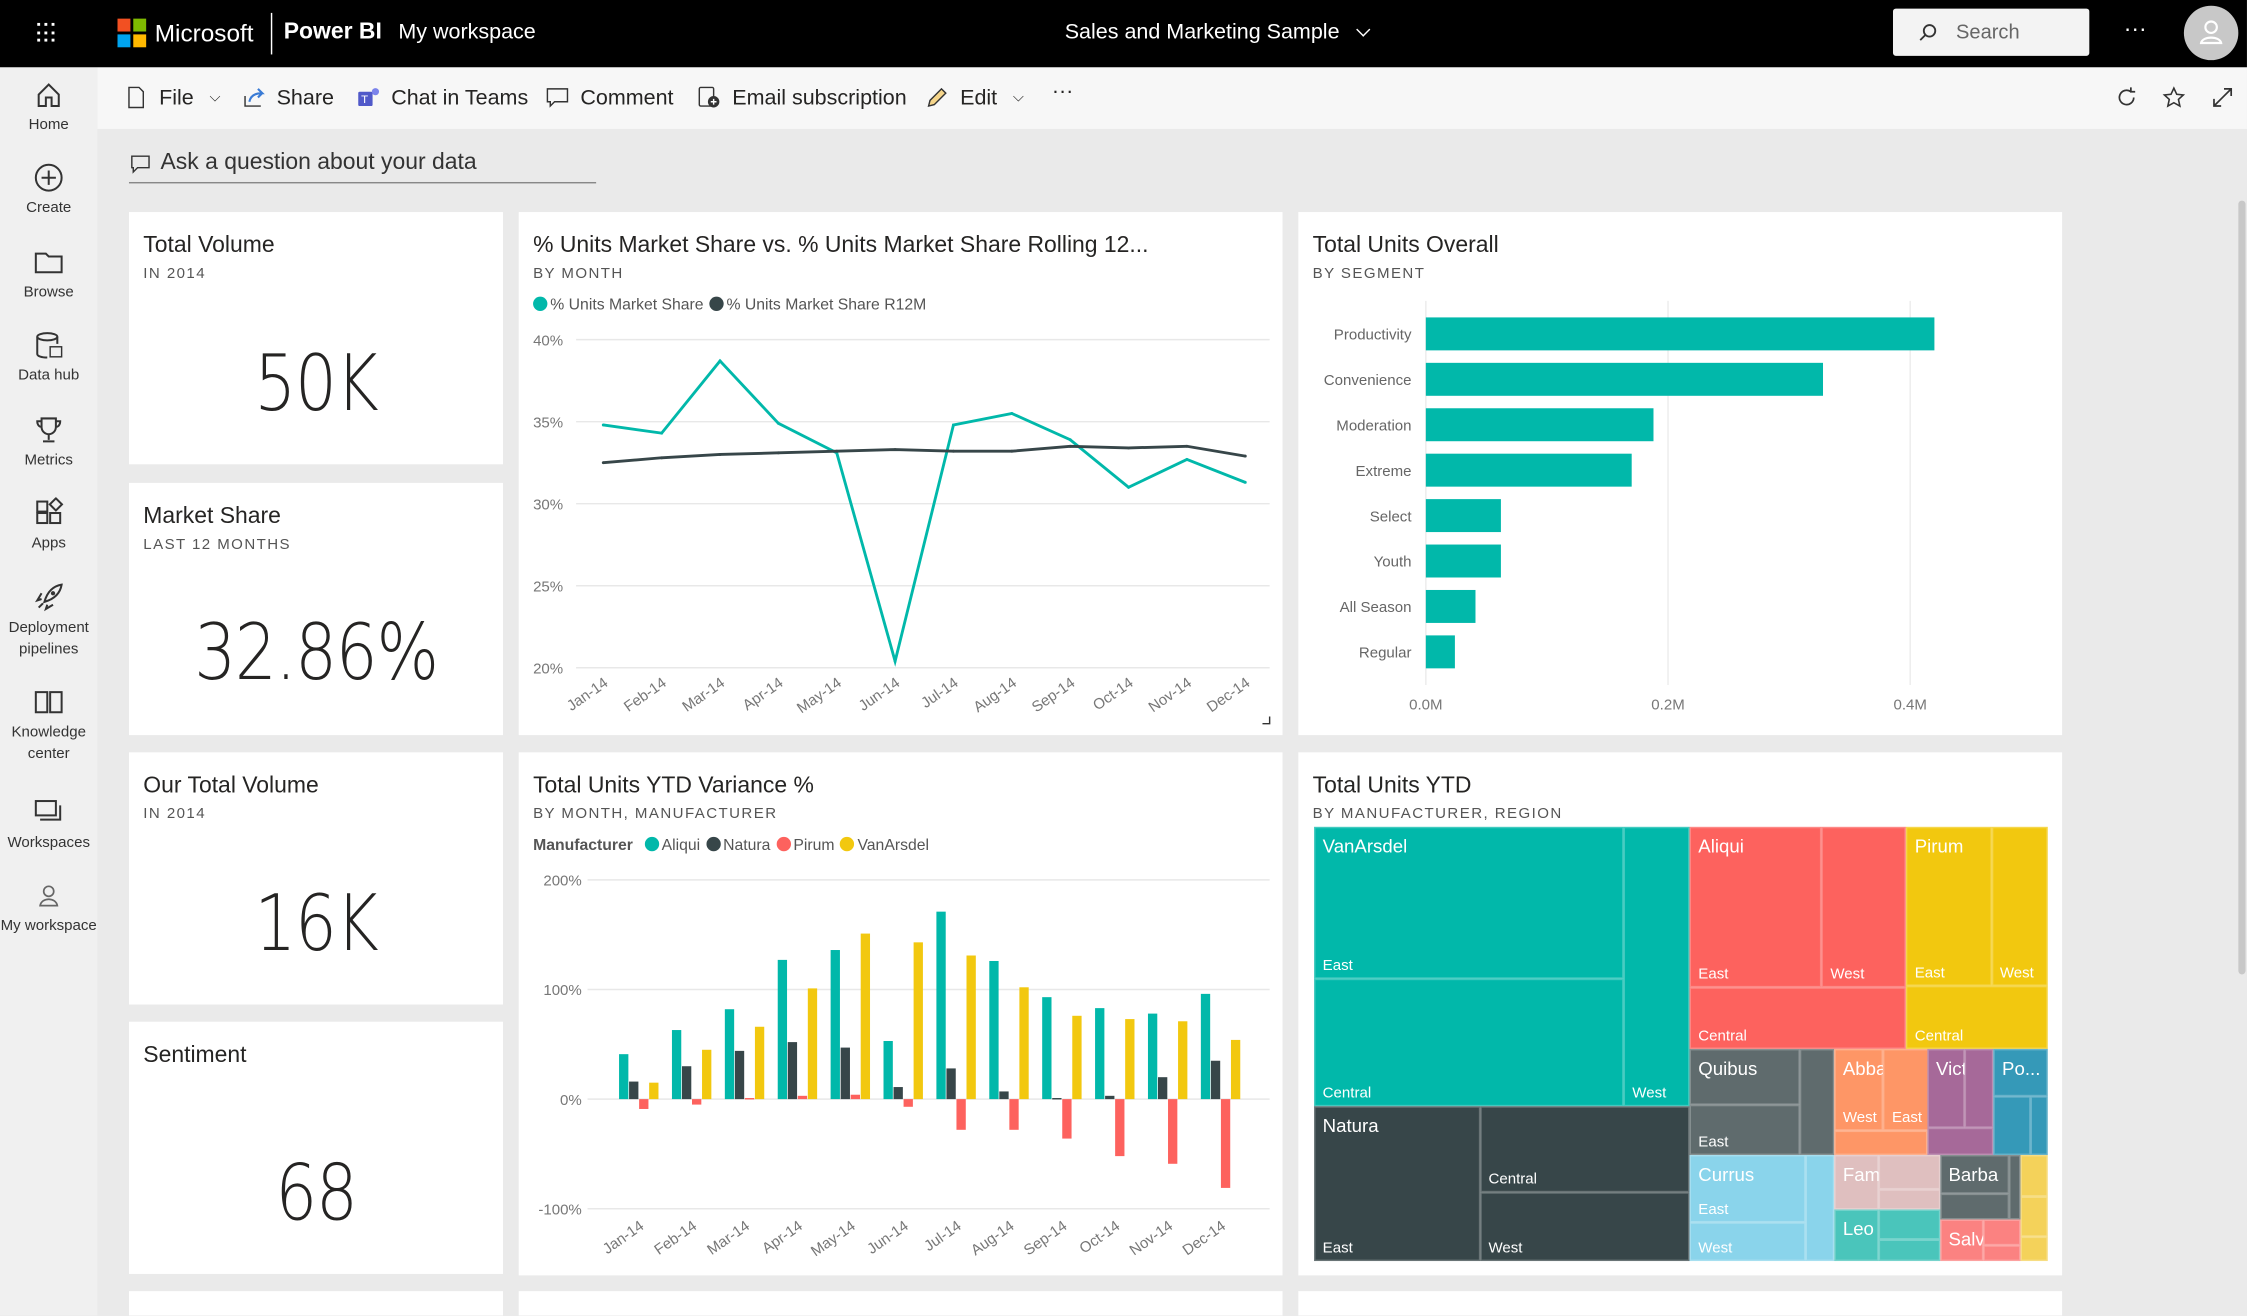 This screenshot has height=1316, width=2247. I want to click on treemap-cell-natura: Natura East, so click(1397, 1183).